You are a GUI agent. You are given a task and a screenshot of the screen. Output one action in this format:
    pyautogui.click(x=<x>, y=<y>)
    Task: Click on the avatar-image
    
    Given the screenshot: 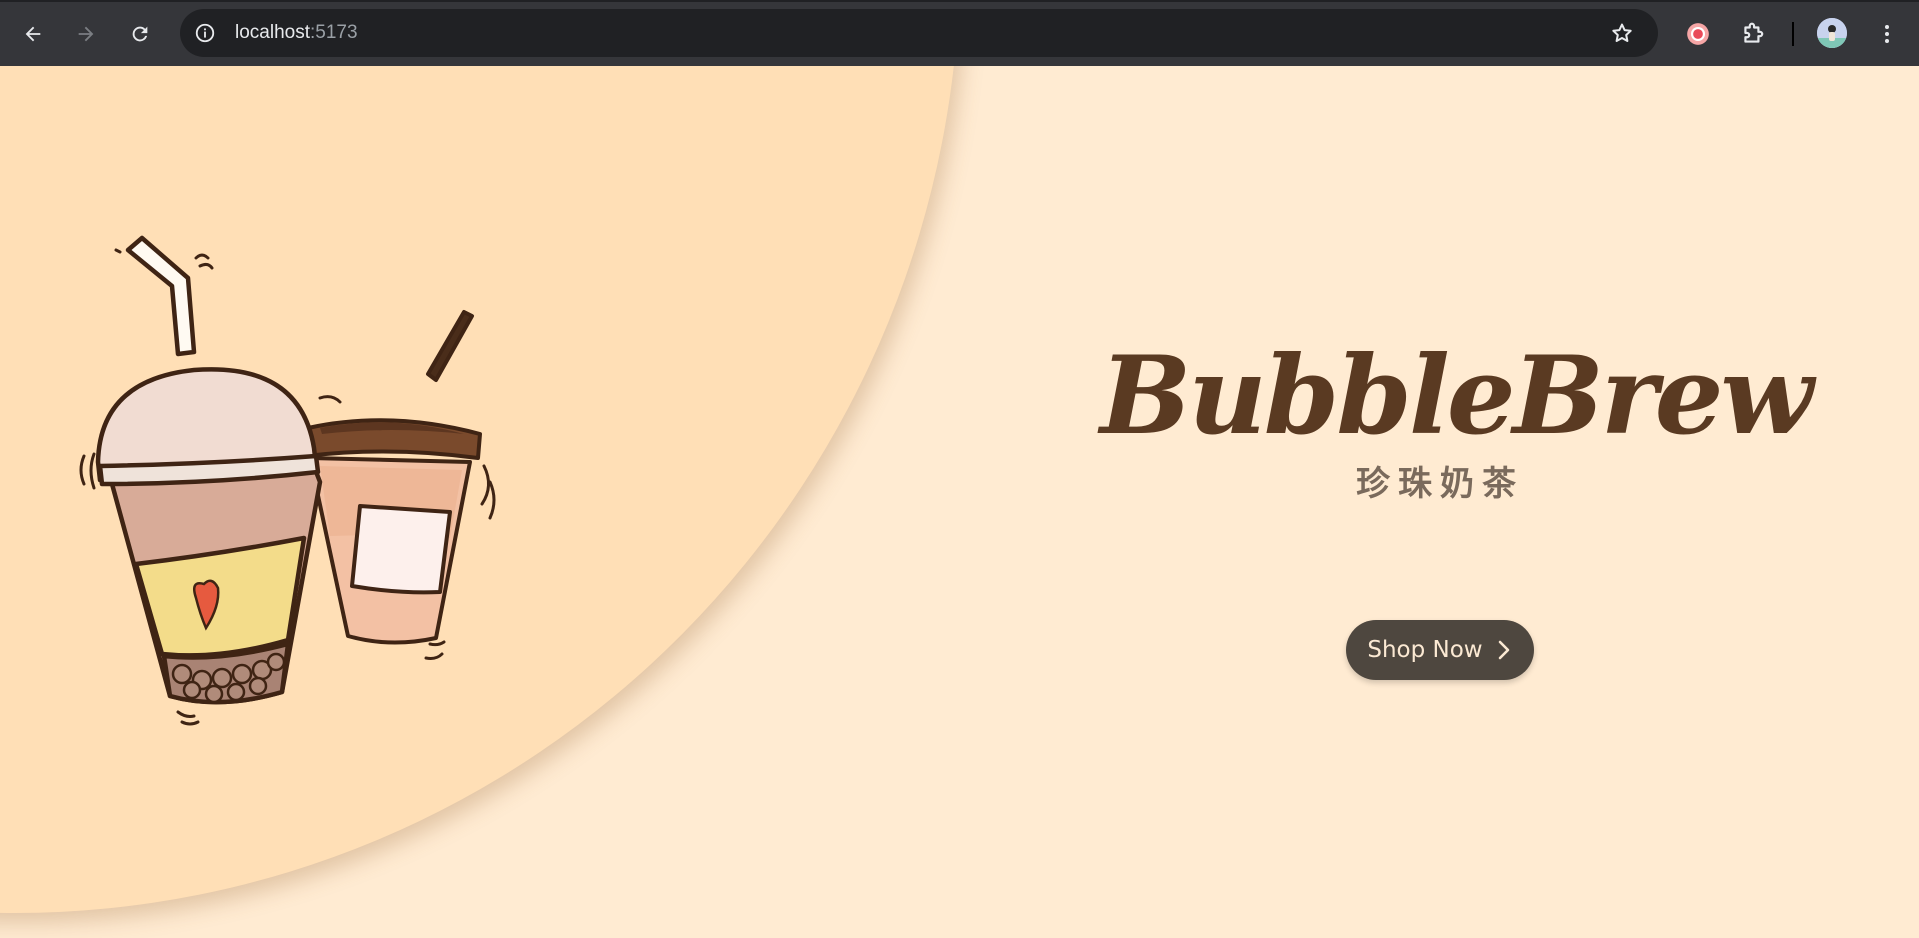 What is the action you would take?
    pyautogui.click(x=1832, y=33)
    